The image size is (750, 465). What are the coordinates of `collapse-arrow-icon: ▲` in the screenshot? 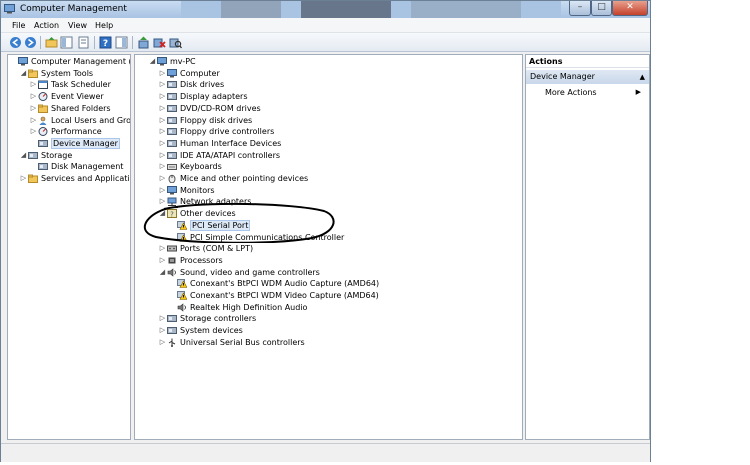 It's located at (642, 77).